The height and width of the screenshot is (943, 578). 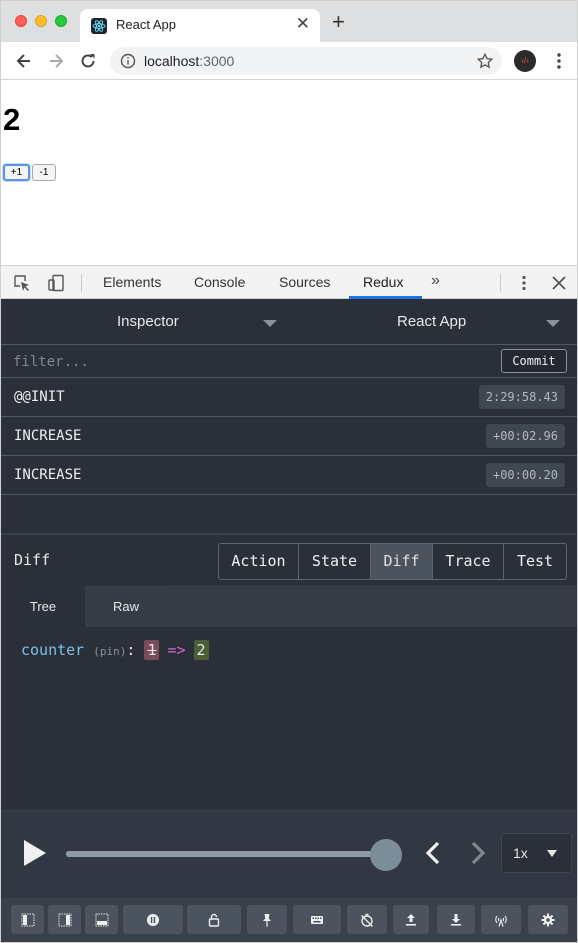 What do you see at coordinates (152, 650) in the screenshot?
I see `diff-old-value: 1` at bounding box center [152, 650].